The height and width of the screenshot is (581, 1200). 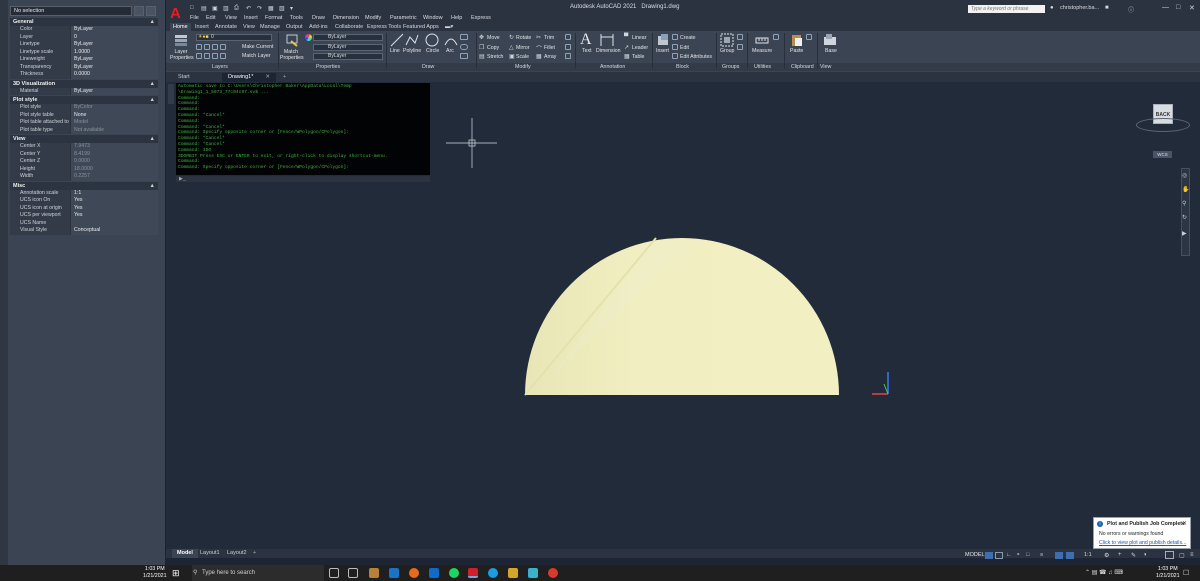 I want to click on paste-icon, so click(x=797, y=40).